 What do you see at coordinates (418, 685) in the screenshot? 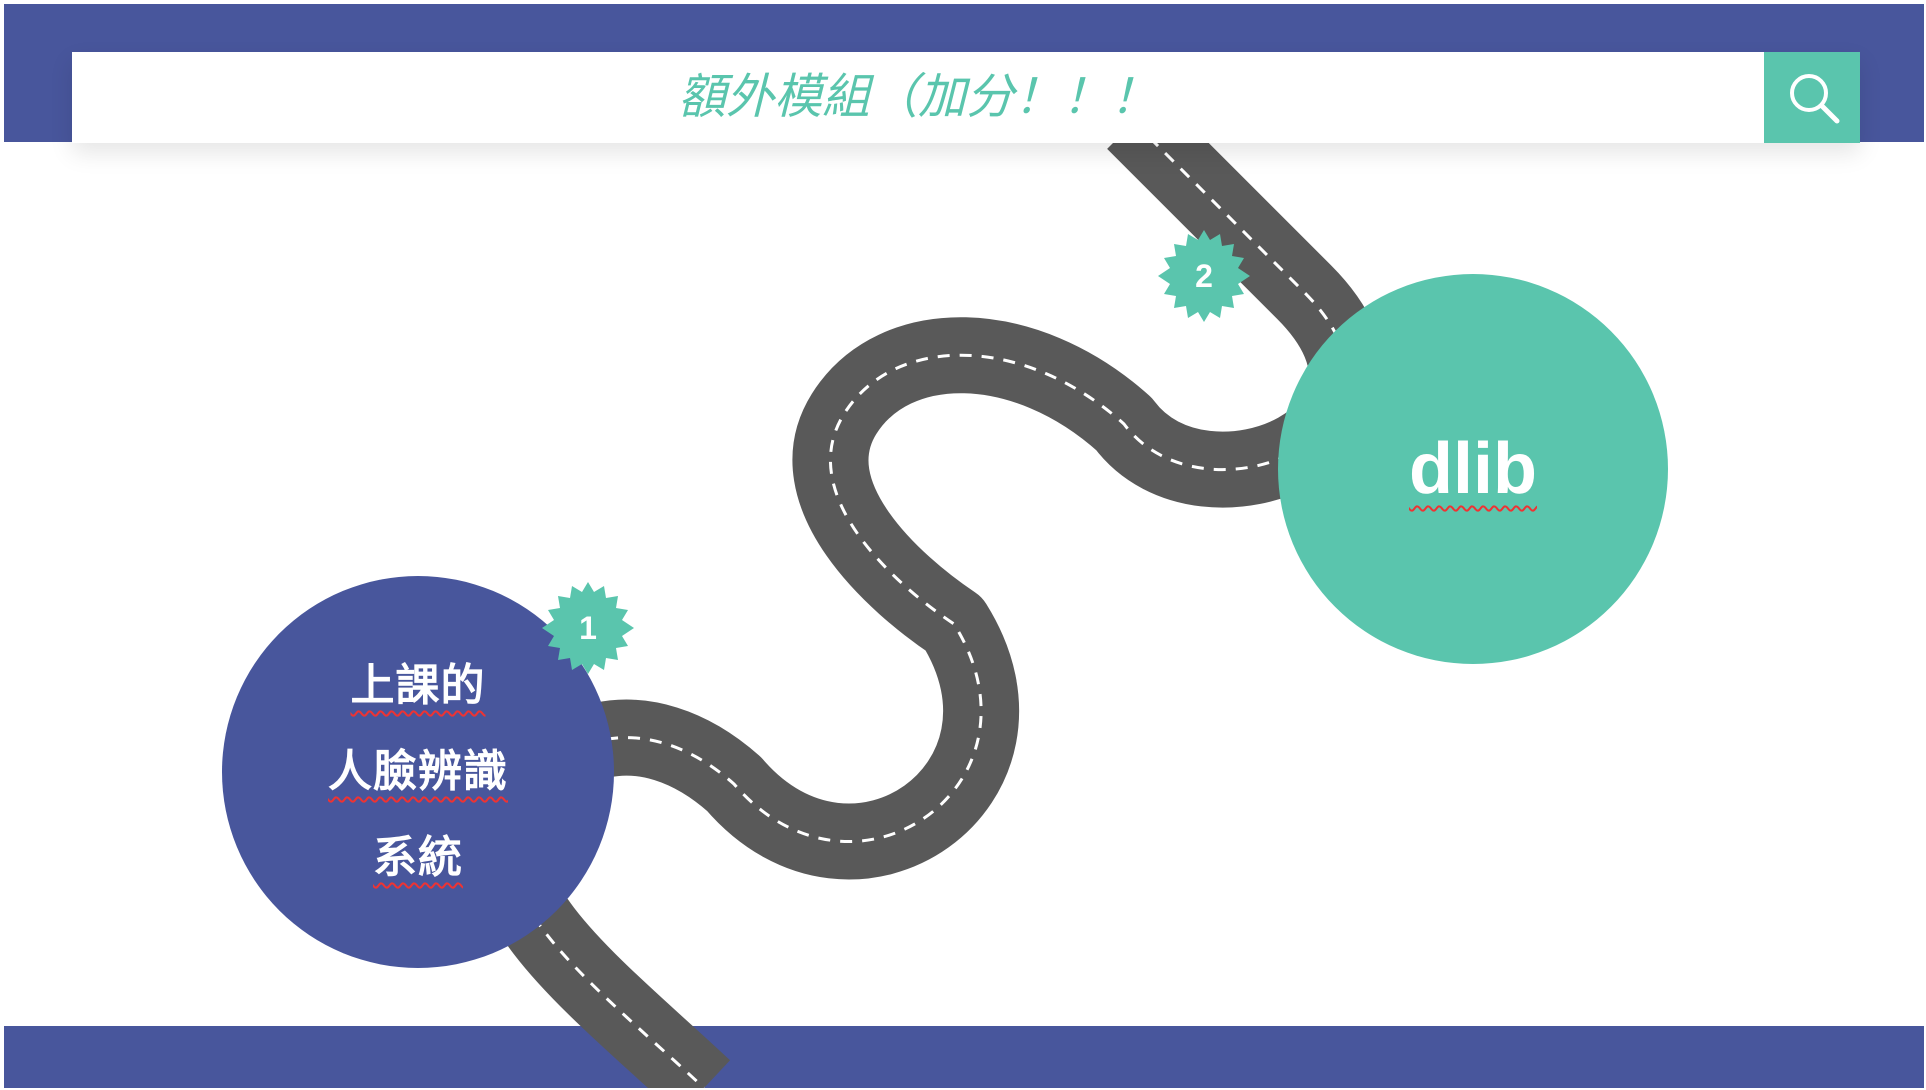
I see `step-1-line-1: 上課的` at bounding box center [418, 685].